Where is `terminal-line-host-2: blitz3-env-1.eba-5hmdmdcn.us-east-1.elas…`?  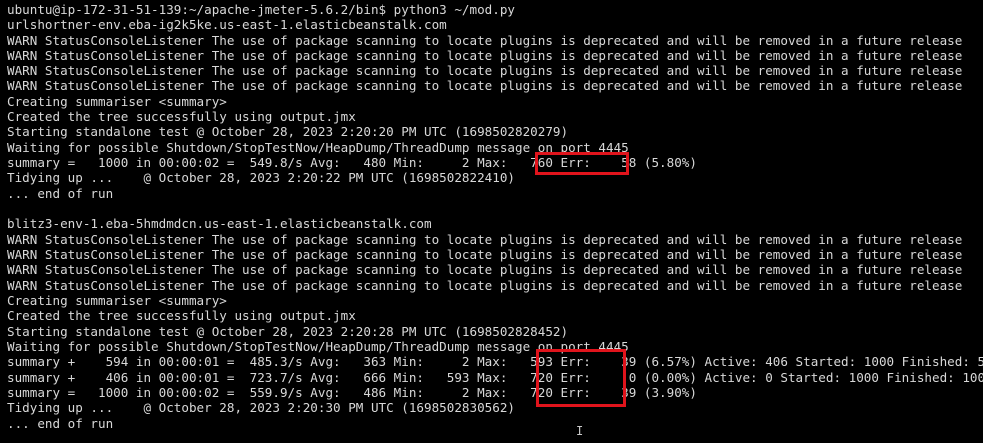
terminal-line-host-2: blitz3-env-1.eba-5hmdmdcn.us-east-1.elas… is located at coordinates (219, 223).